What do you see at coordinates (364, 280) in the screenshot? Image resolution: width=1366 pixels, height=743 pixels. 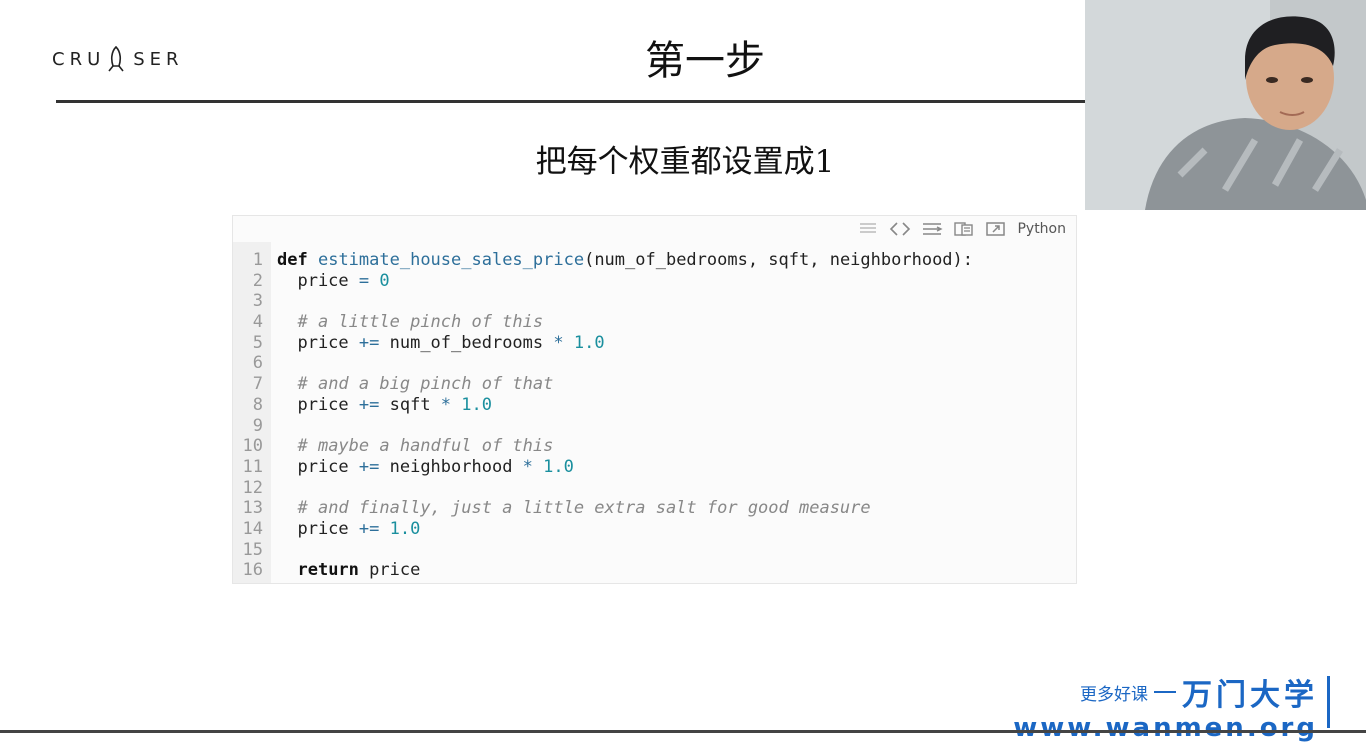 I see `code-token: =` at bounding box center [364, 280].